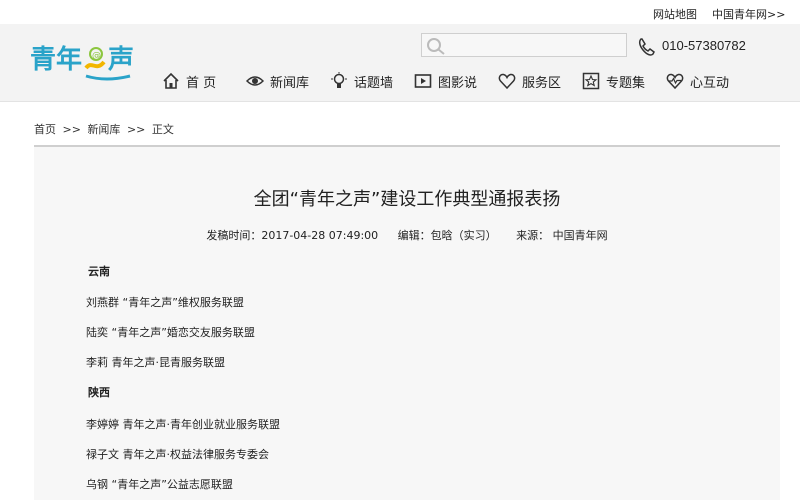  I want to click on list-item: 禄子文 青年之声·权益法律服务专委会, so click(177, 454).